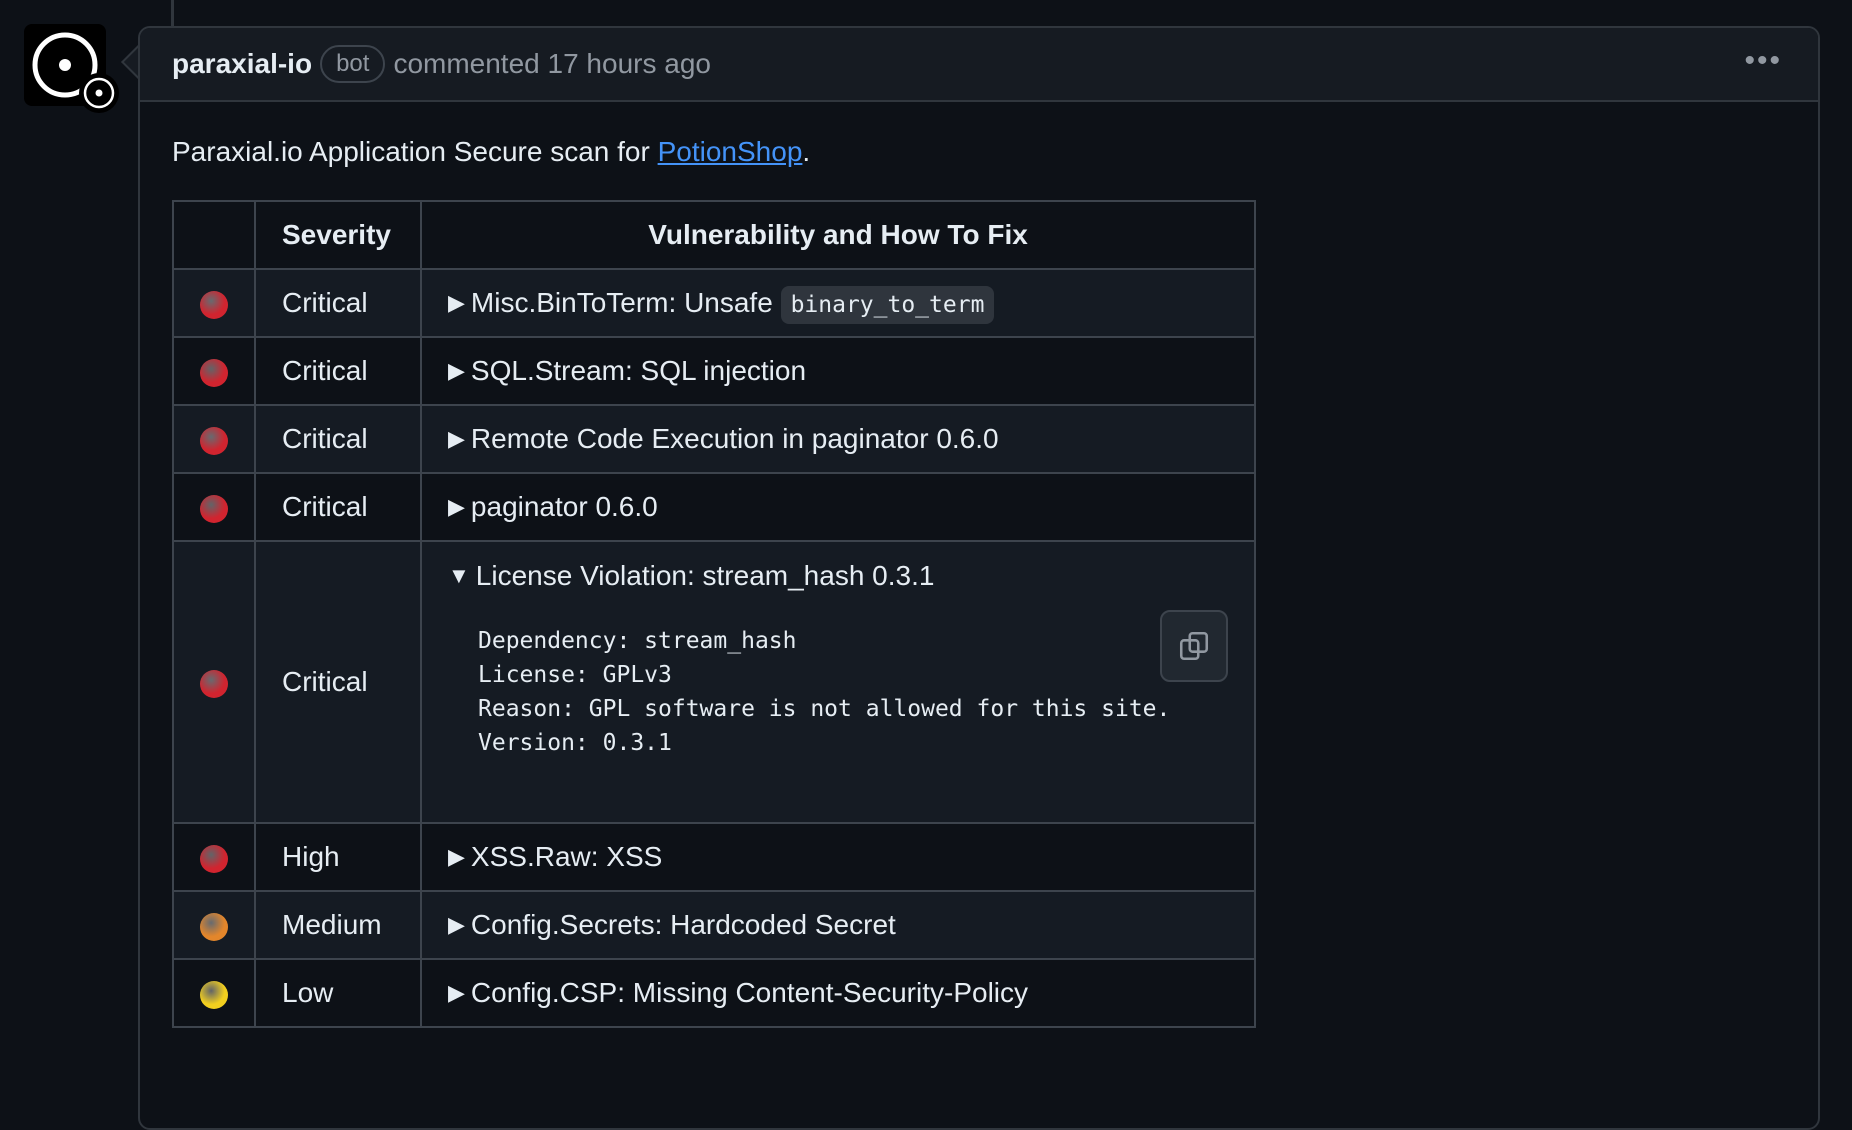  What do you see at coordinates (1763, 61) in the screenshot?
I see `kebab-horizontal-icon: •••` at bounding box center [1763, 61].